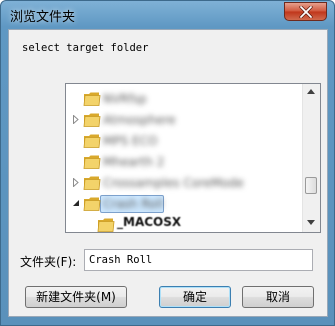  Describe the element at coordinates (139, 120) in the screenshot. I see `tree-item-label: Atmosphere` at that location.